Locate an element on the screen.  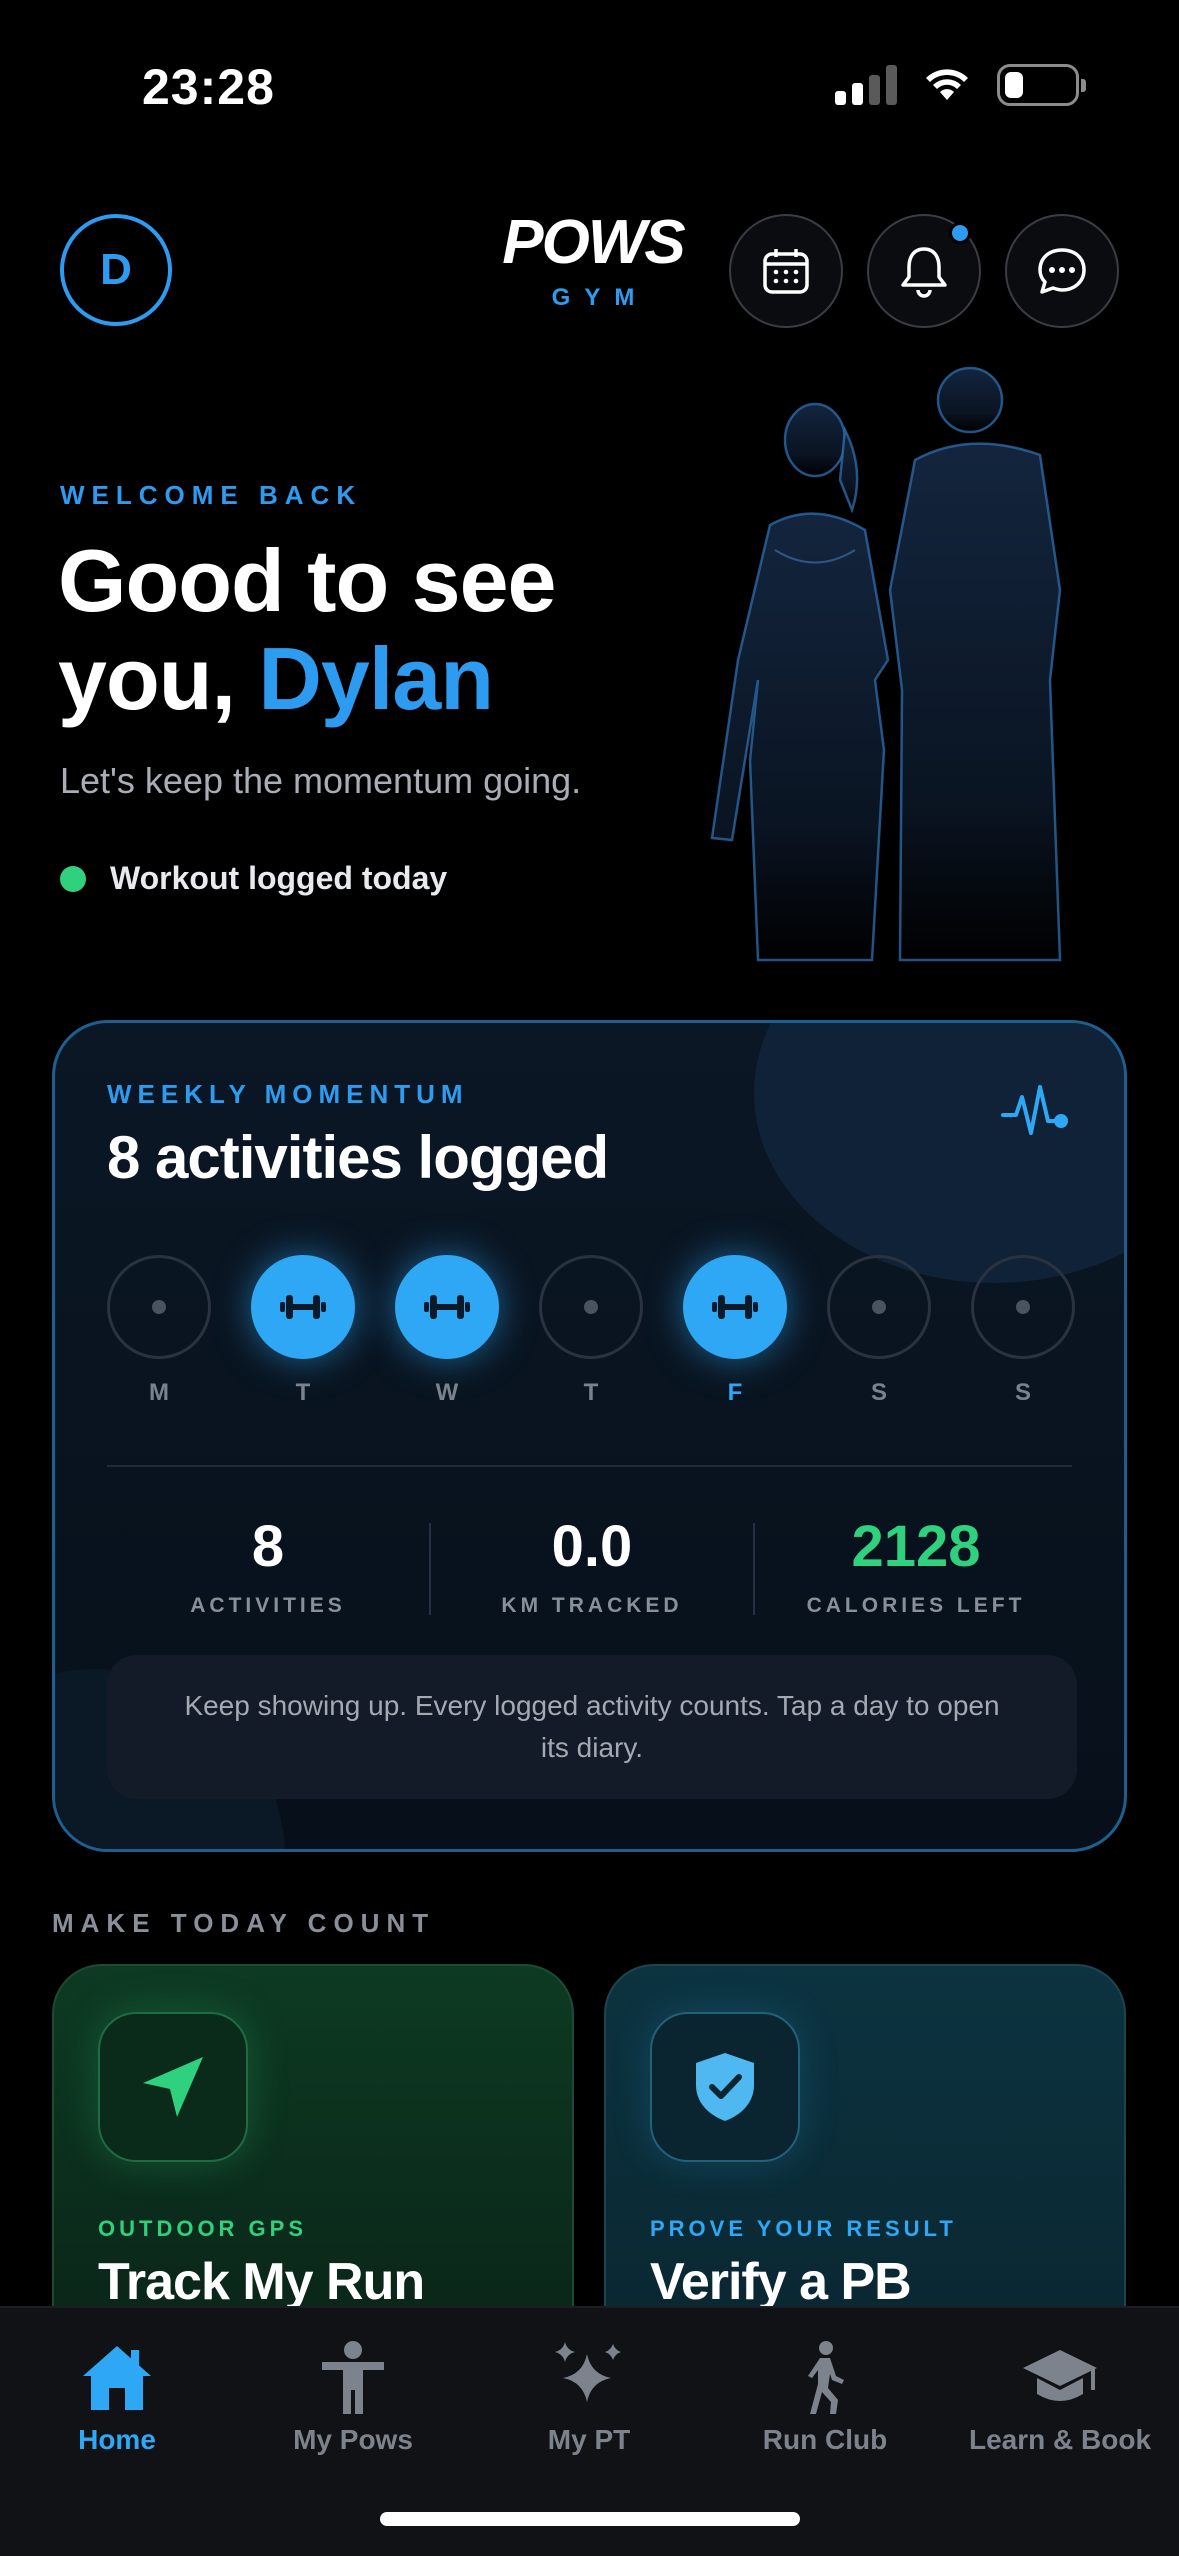
make-today-count-heading: MAKE TODAY COUNT is located at coordinates (244, 1923).